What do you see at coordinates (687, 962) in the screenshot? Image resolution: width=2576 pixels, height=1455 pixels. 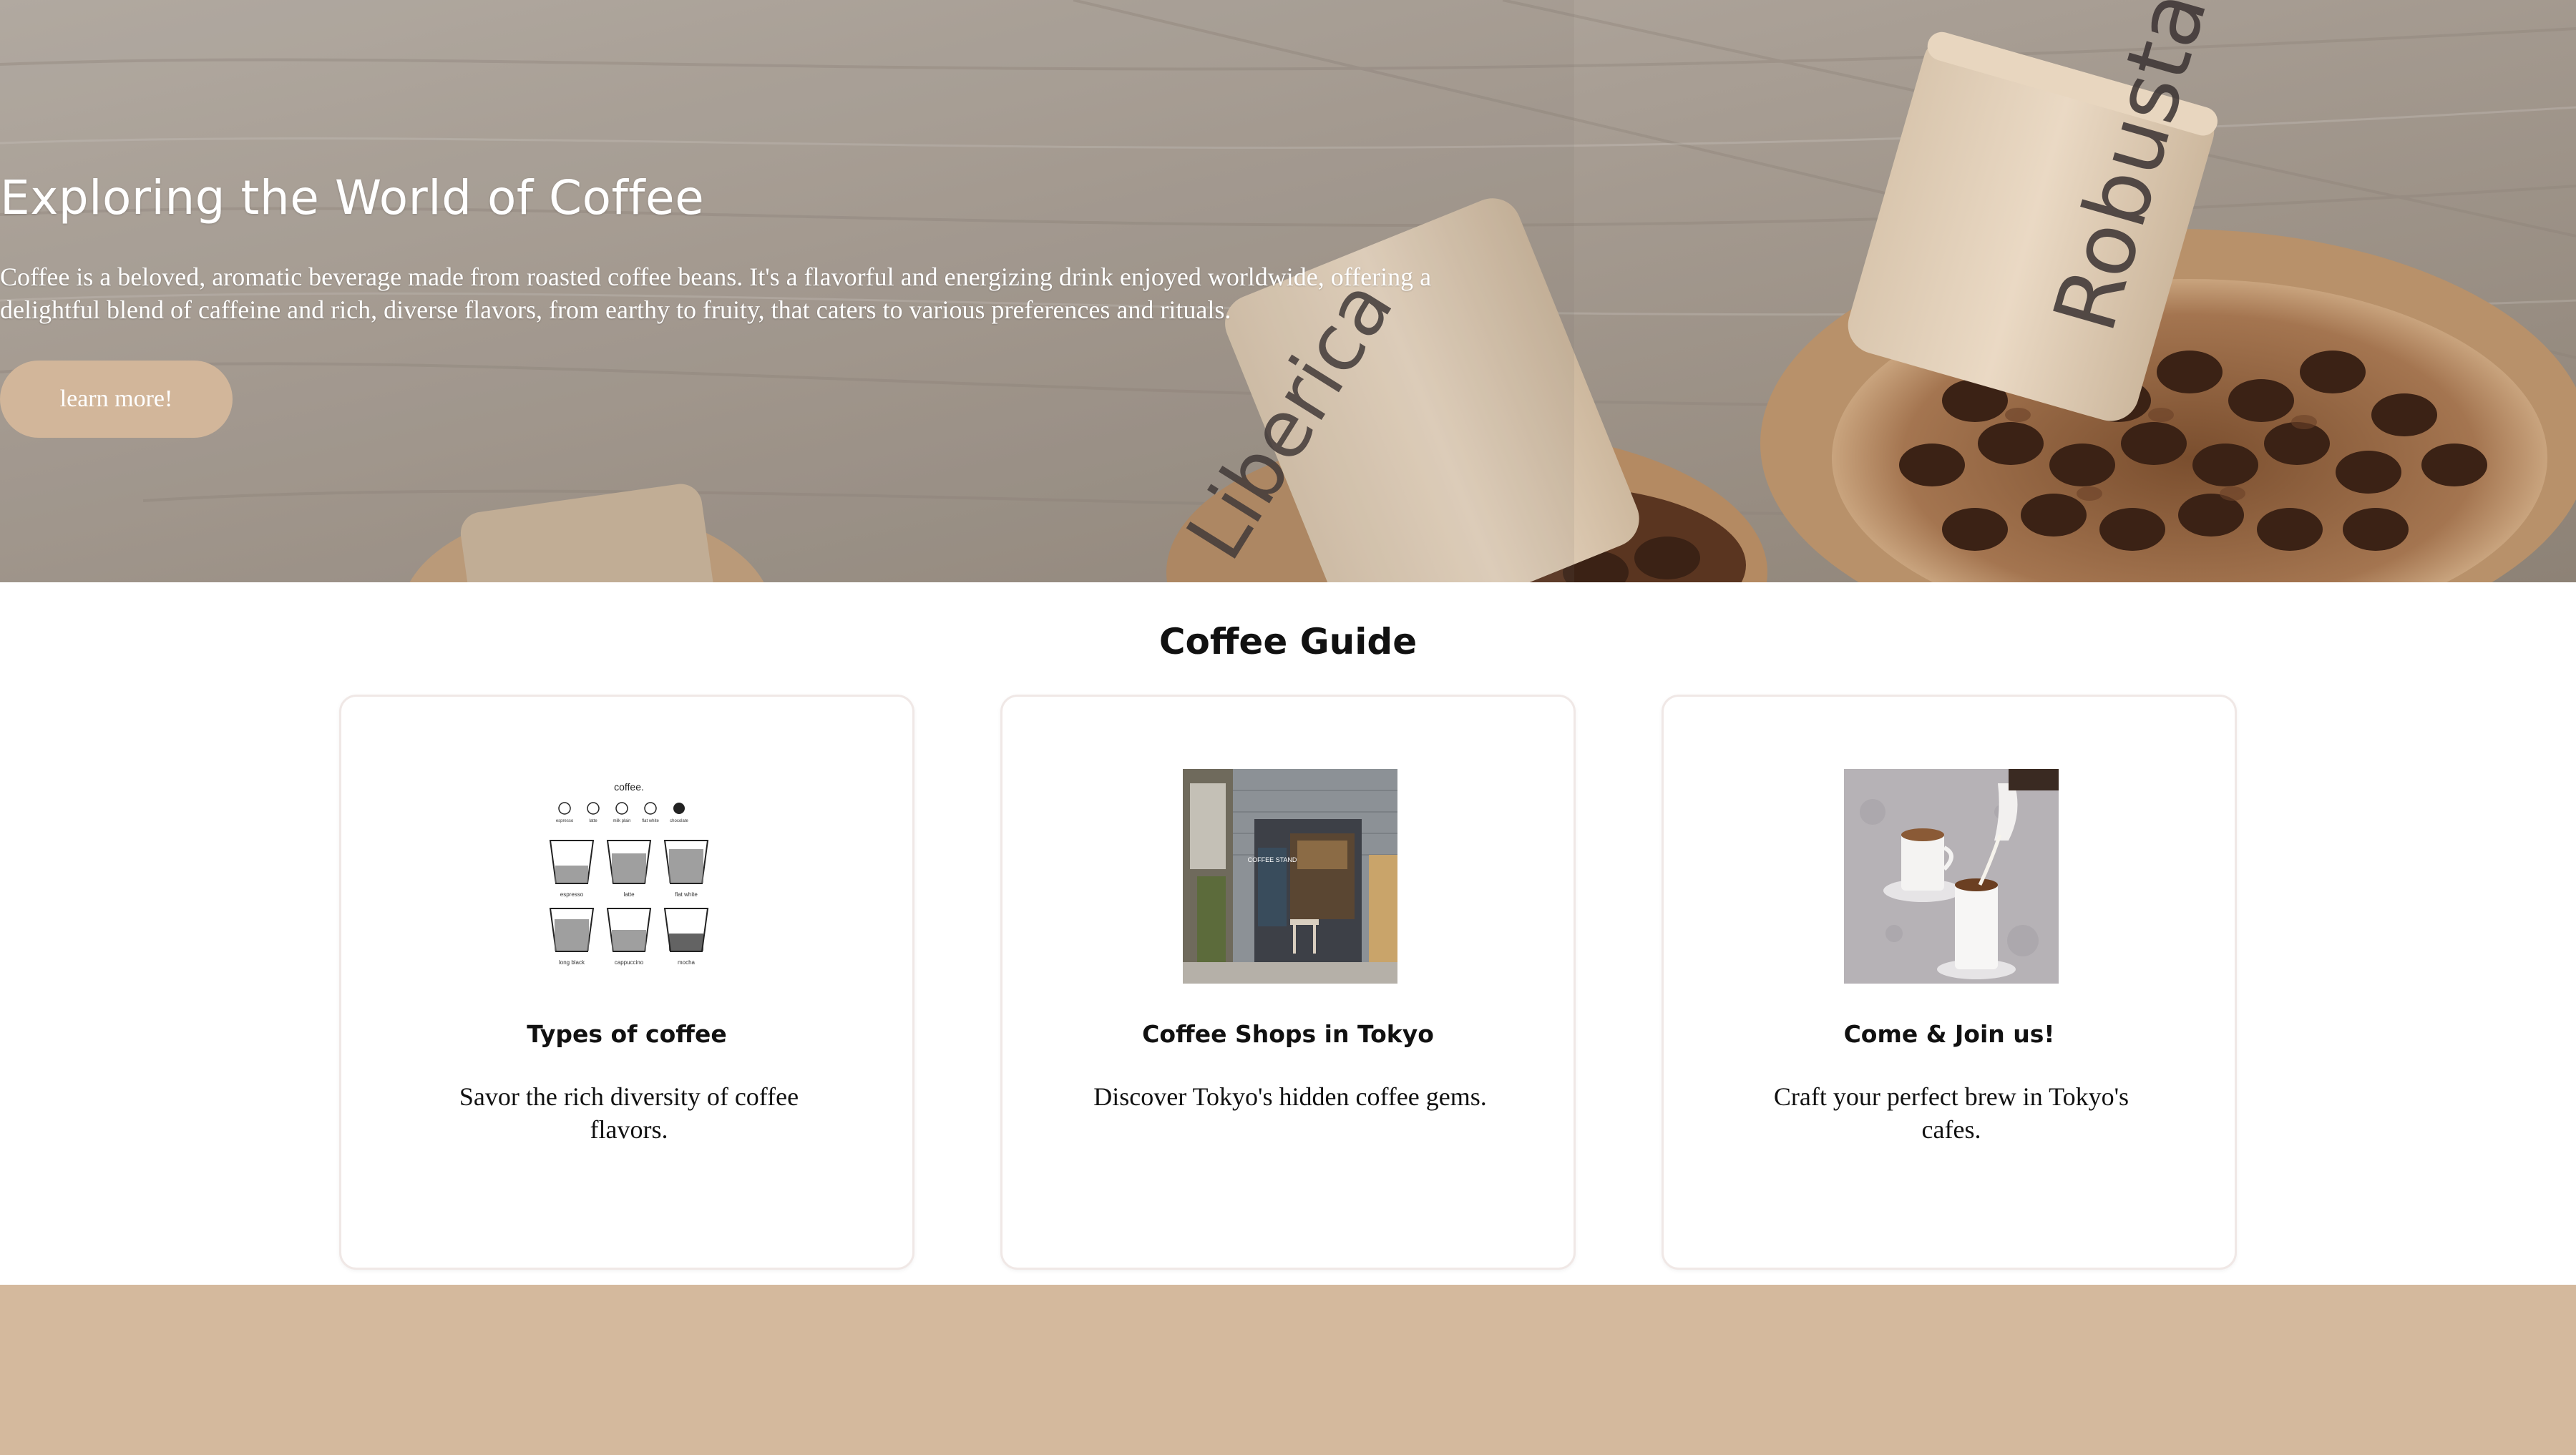 I see `cup-label: mocha` at bounding box center [687, 962].